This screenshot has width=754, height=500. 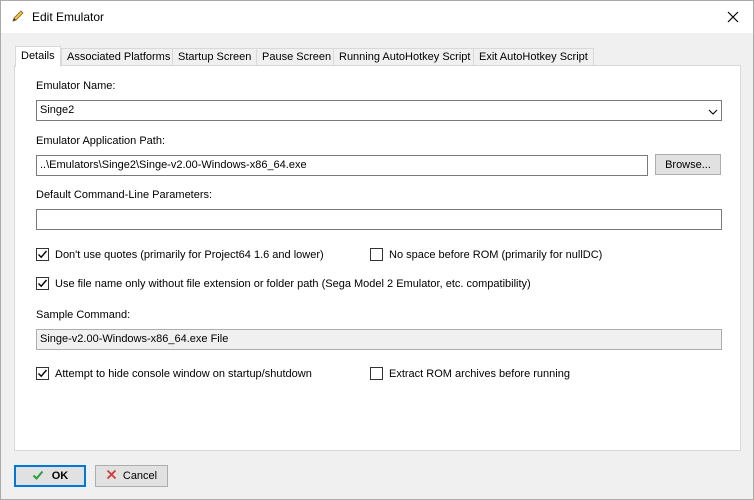 I want to click on ok-label: OK, so click(x=60, y=476).